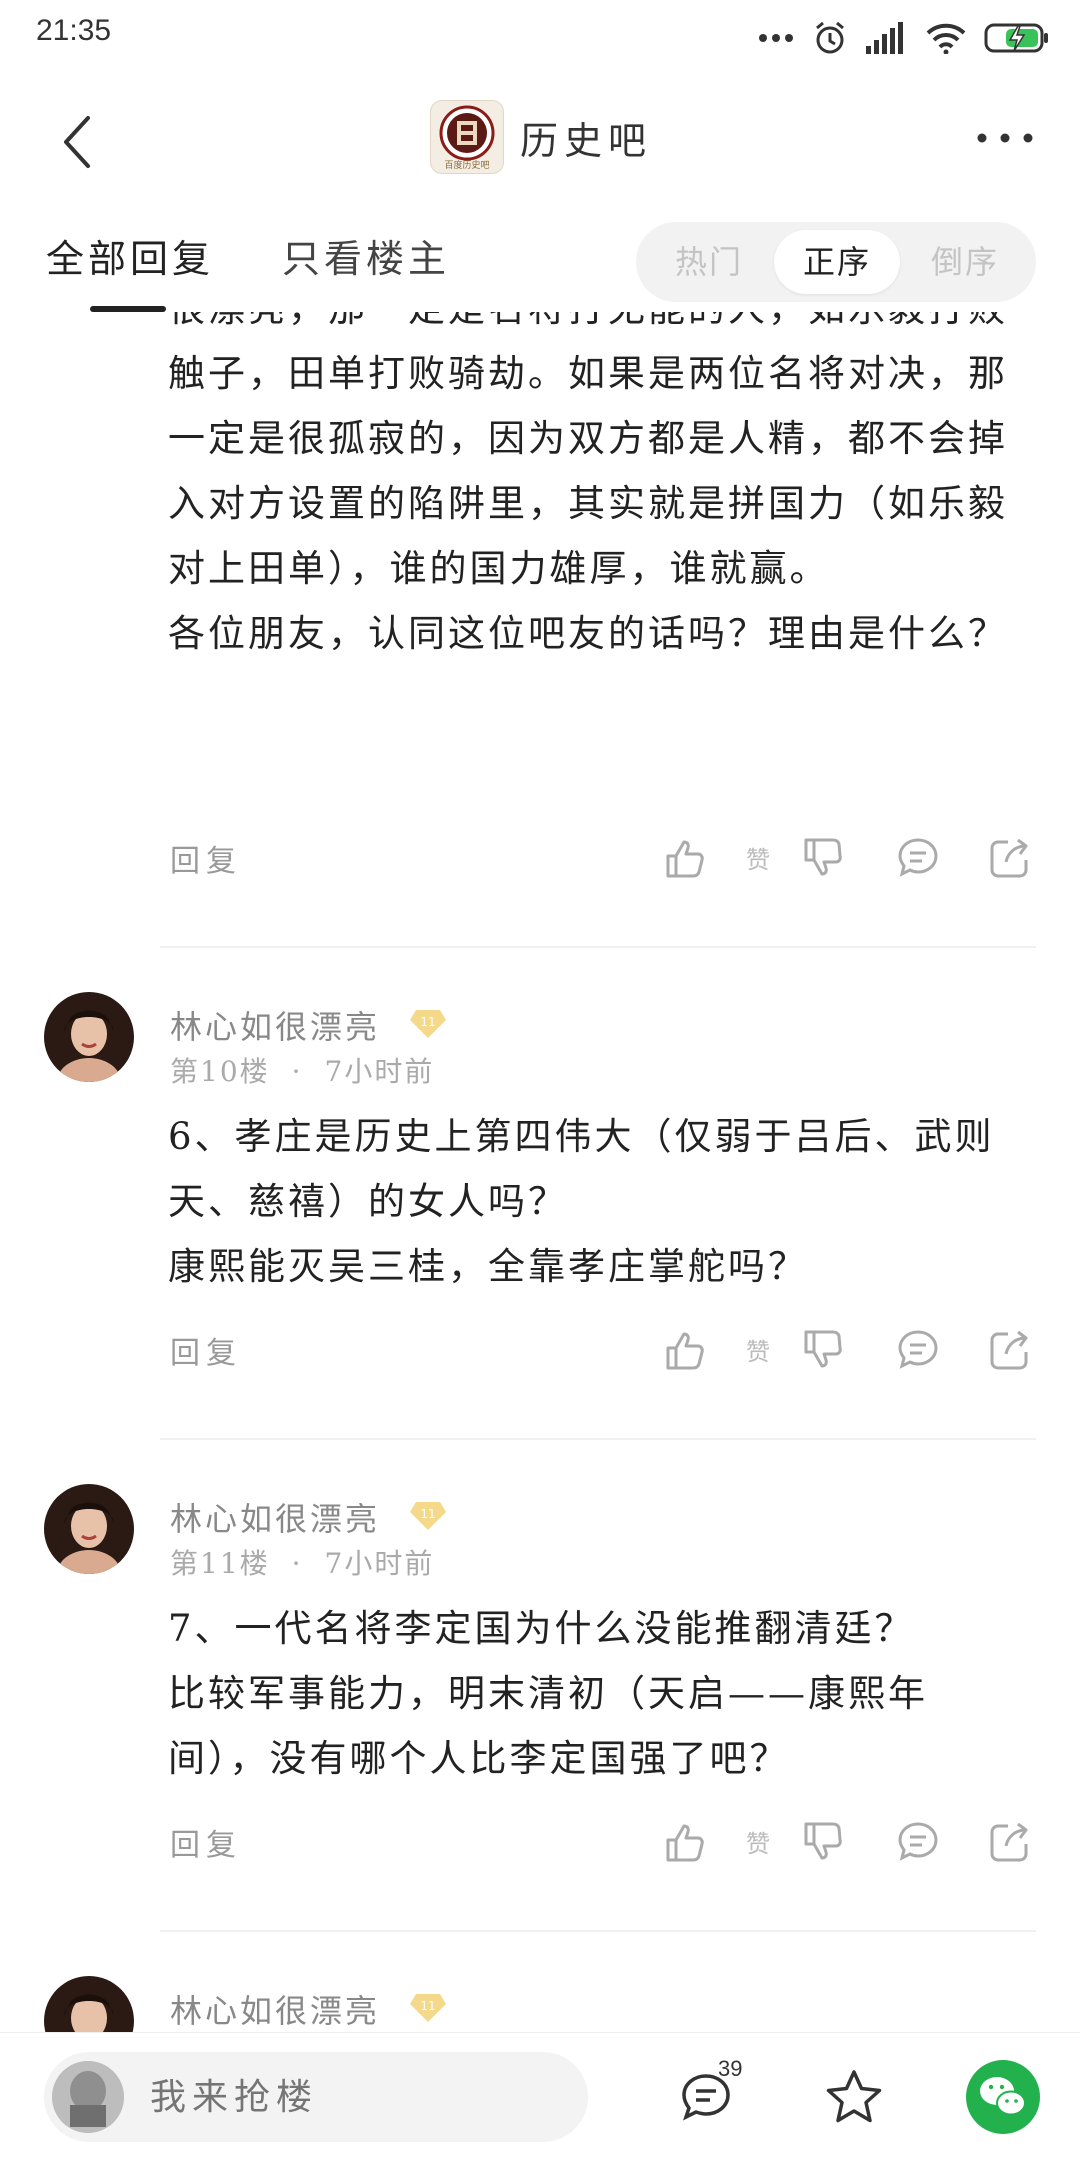  What do you see at coordinates (1016, 38) in the screenshot?
I see `battery-charging-icon` at bounding box center [1016, 38].